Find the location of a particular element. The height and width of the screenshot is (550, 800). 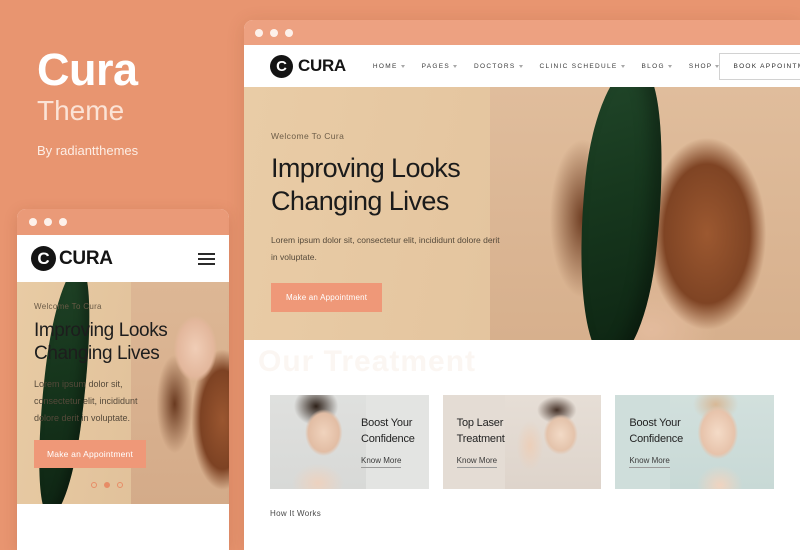

mobile-body-line-2: consectetur elit, incididunt is located at coordinates (86, 400).